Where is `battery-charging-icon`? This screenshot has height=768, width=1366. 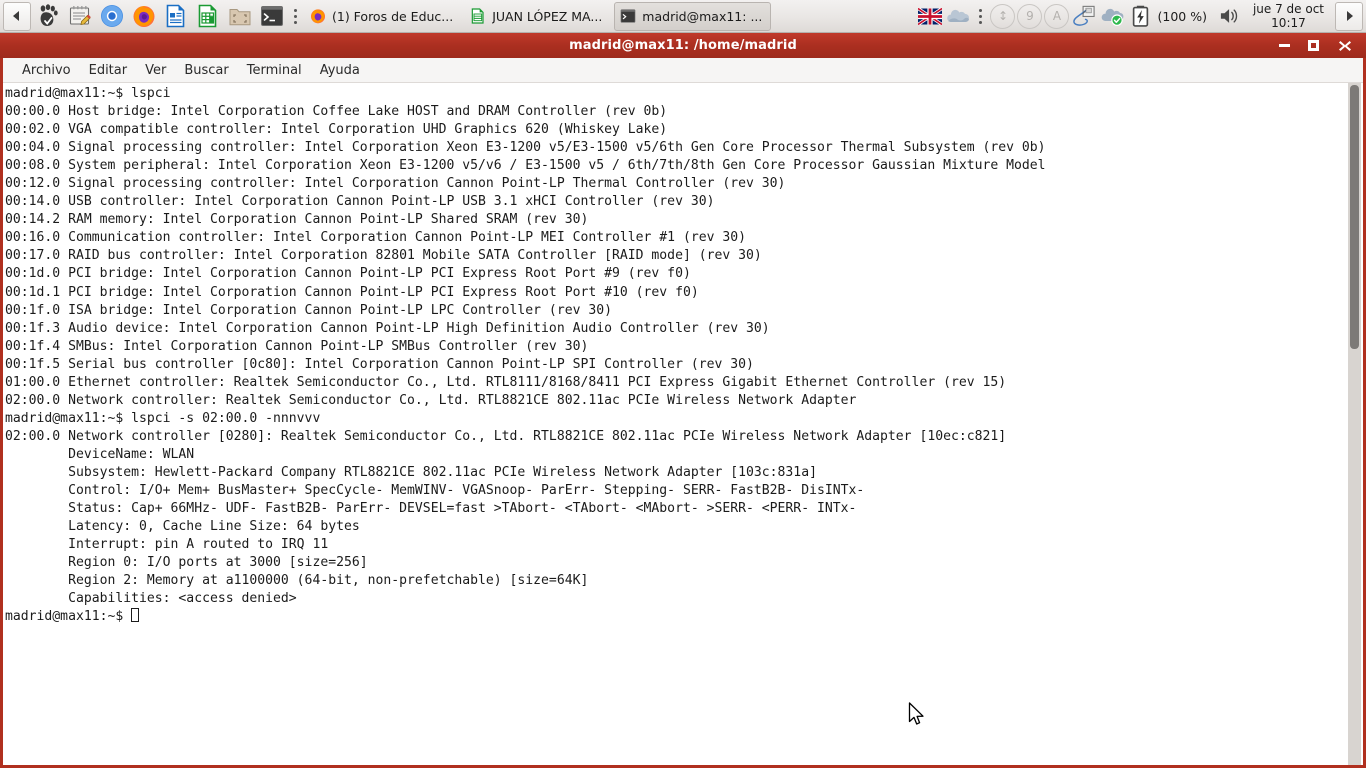 battery-charging-icon is located at coordinates (1140, 16).